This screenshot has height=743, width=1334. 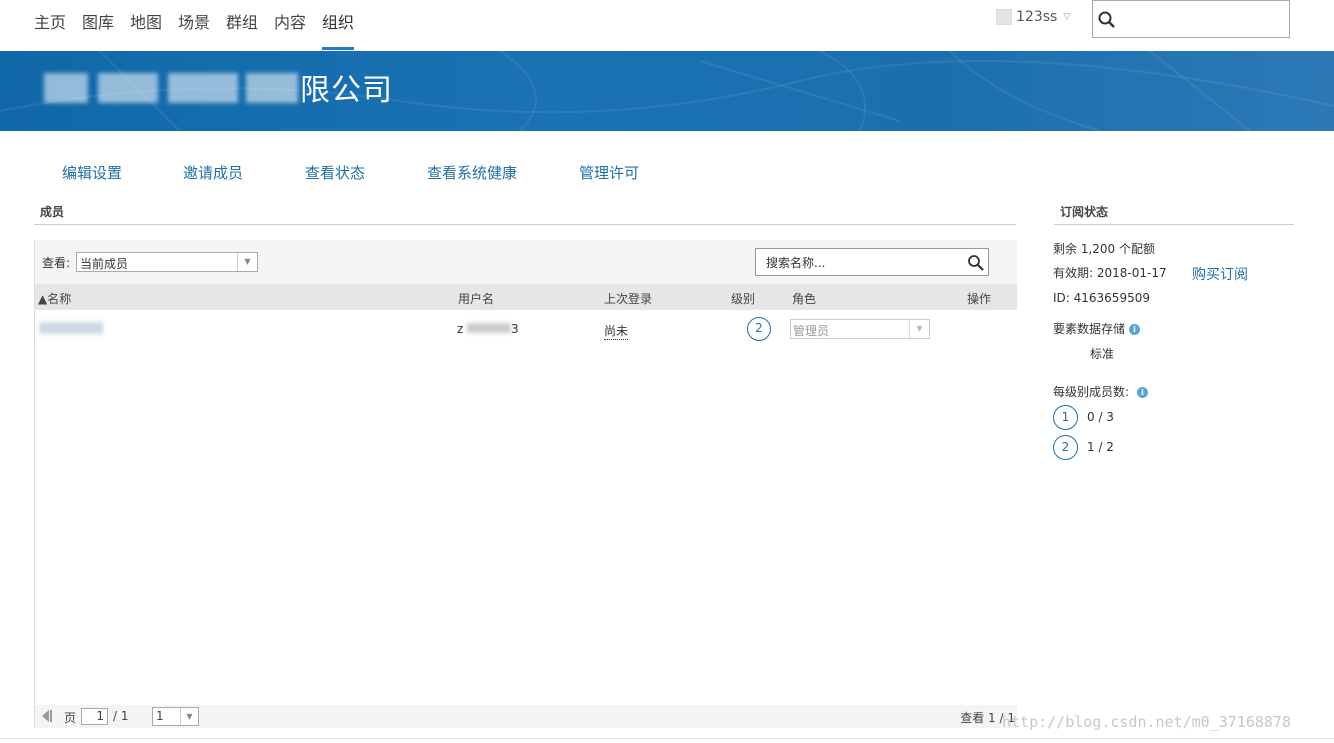 What do you see at coordinates (194, 29) in the screenshot?
I see `nav-scene: 场景` at bounding box center [194, 29].